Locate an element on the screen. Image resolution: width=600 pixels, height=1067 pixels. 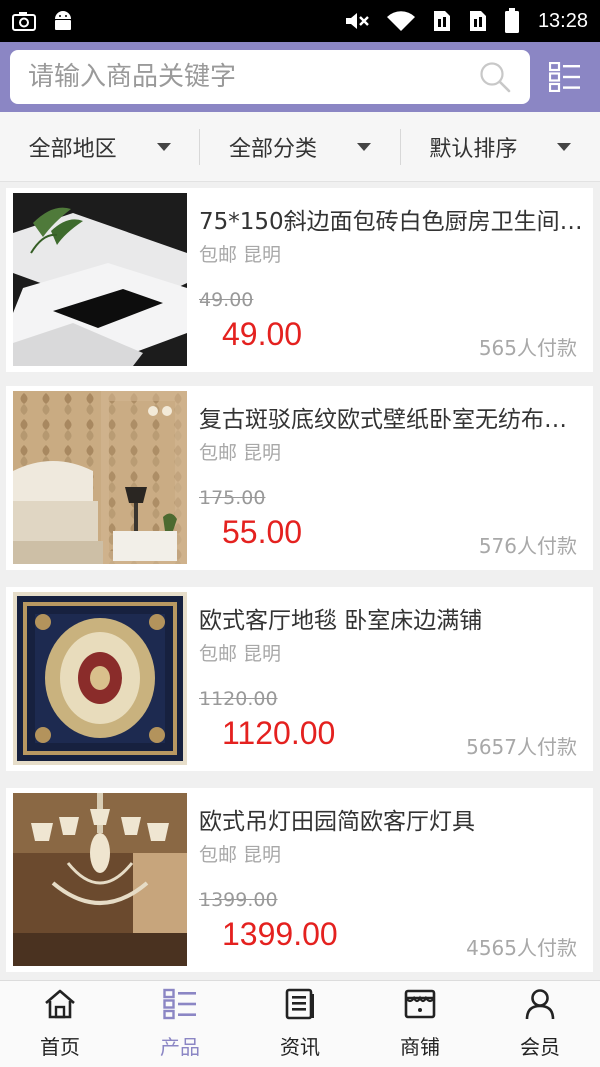
news-icon is located at coordinates (300, 1006).